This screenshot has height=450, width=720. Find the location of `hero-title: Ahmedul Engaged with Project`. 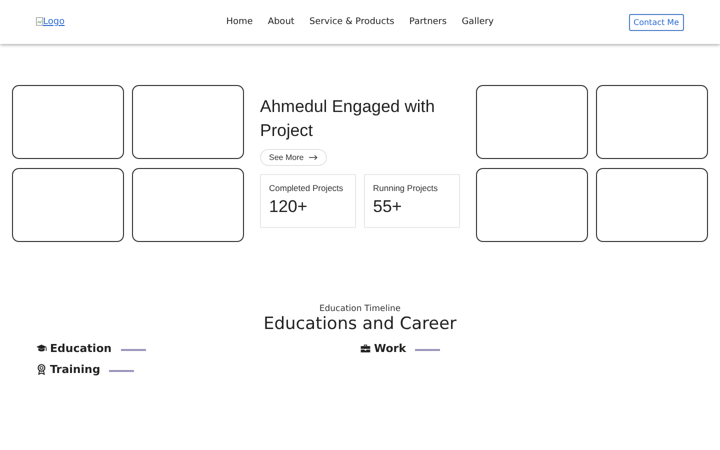

hero-title: Ahmedul Engaged with Project is located at coordinates (348, 119).